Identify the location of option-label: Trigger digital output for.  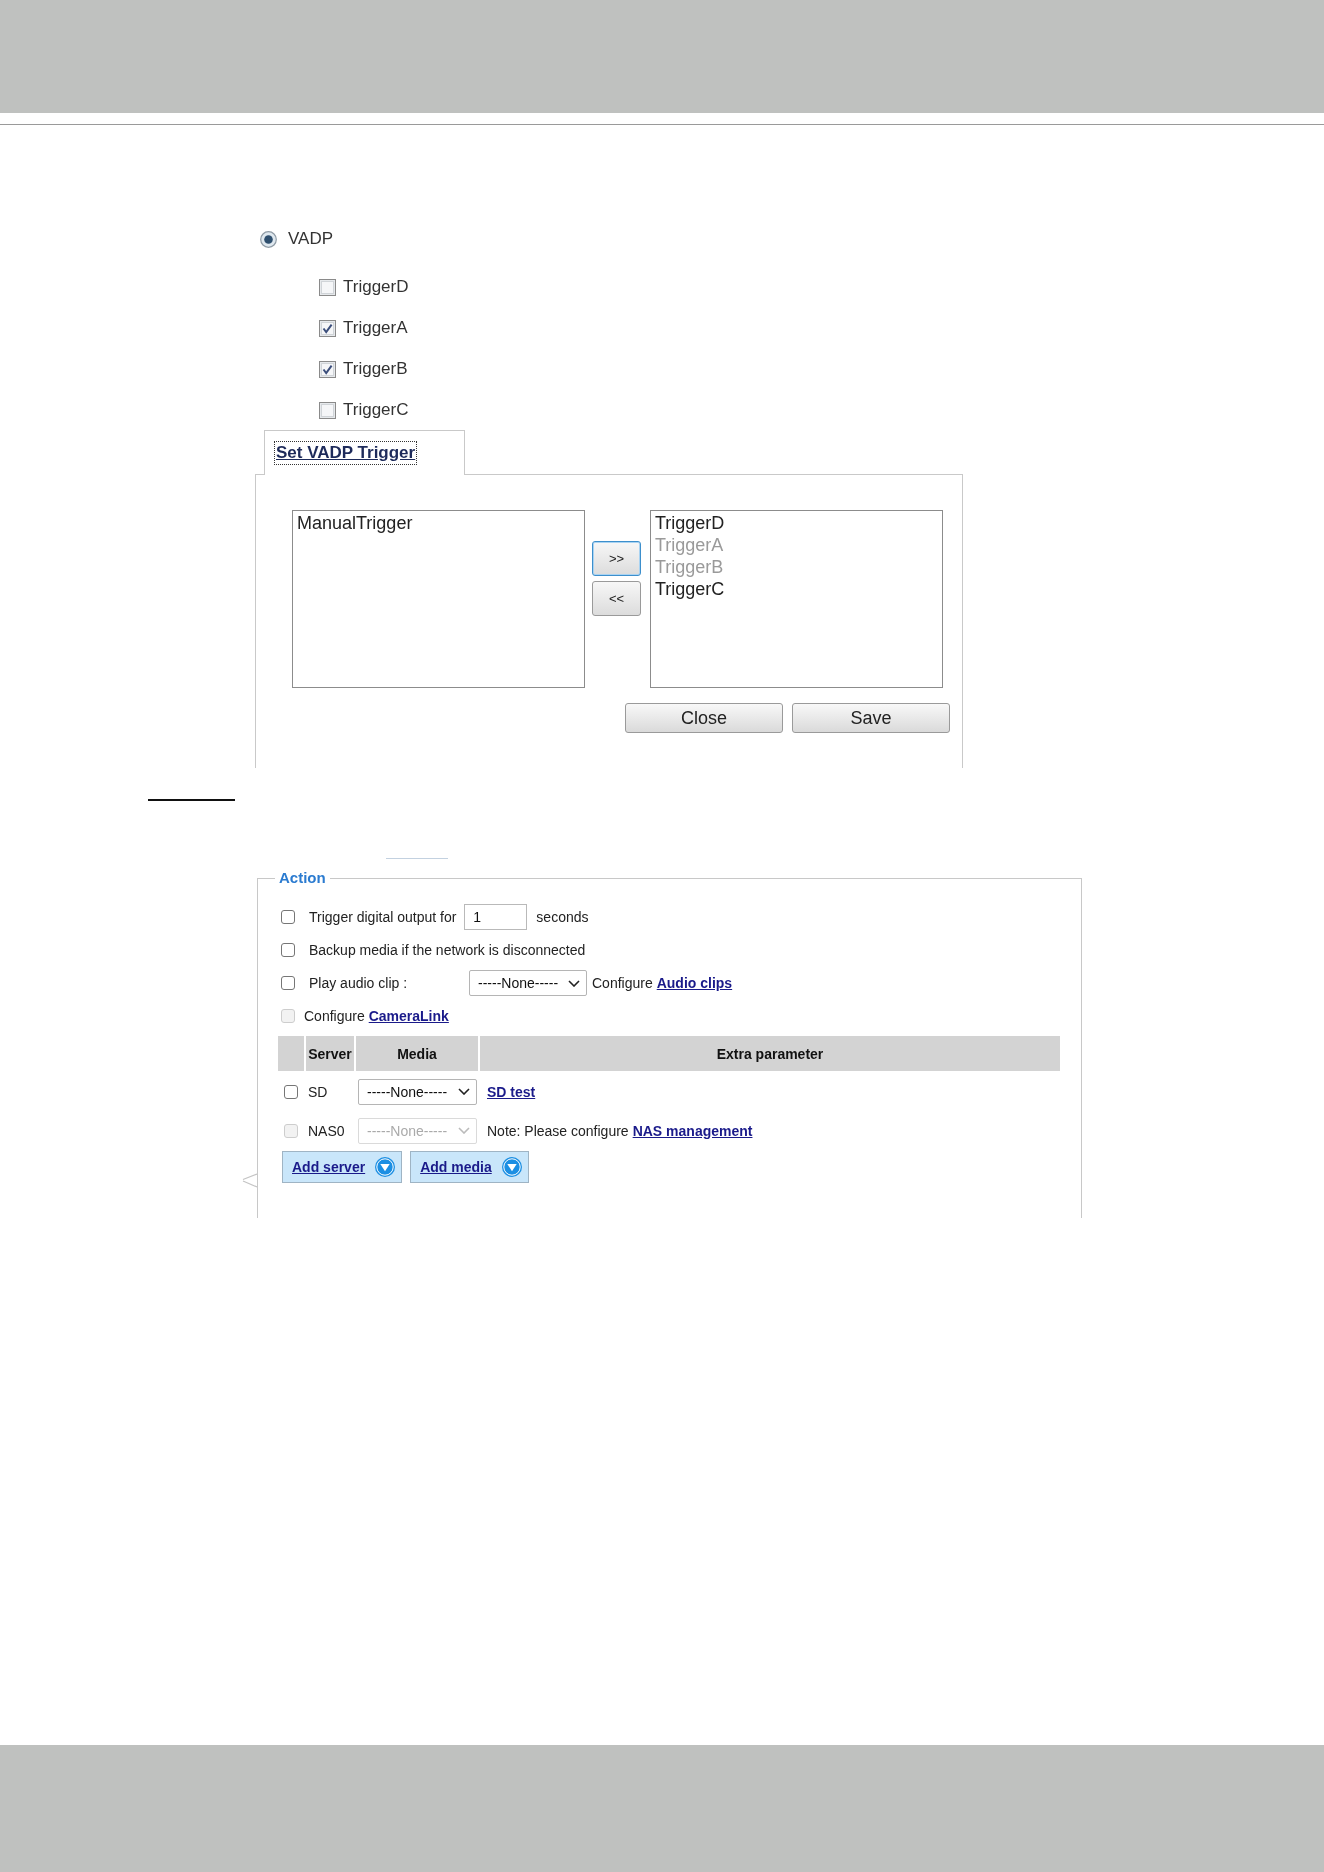
(383, 917).